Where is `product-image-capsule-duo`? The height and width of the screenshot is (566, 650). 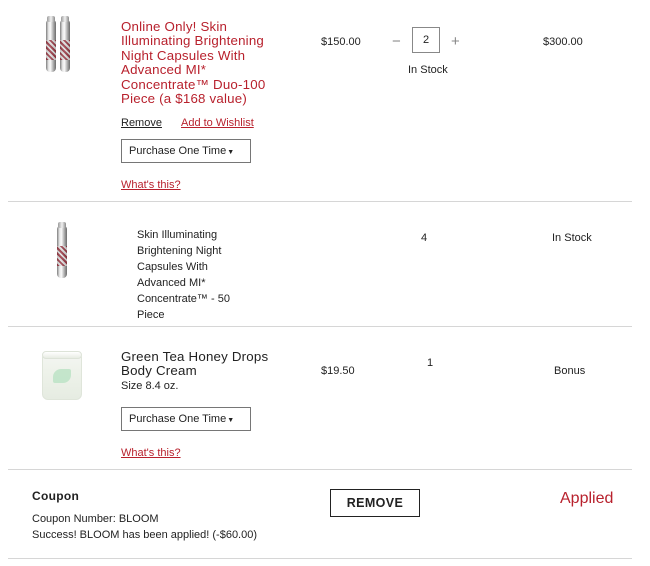
product-image-capsule-duo is located at coordinates (62, 45).